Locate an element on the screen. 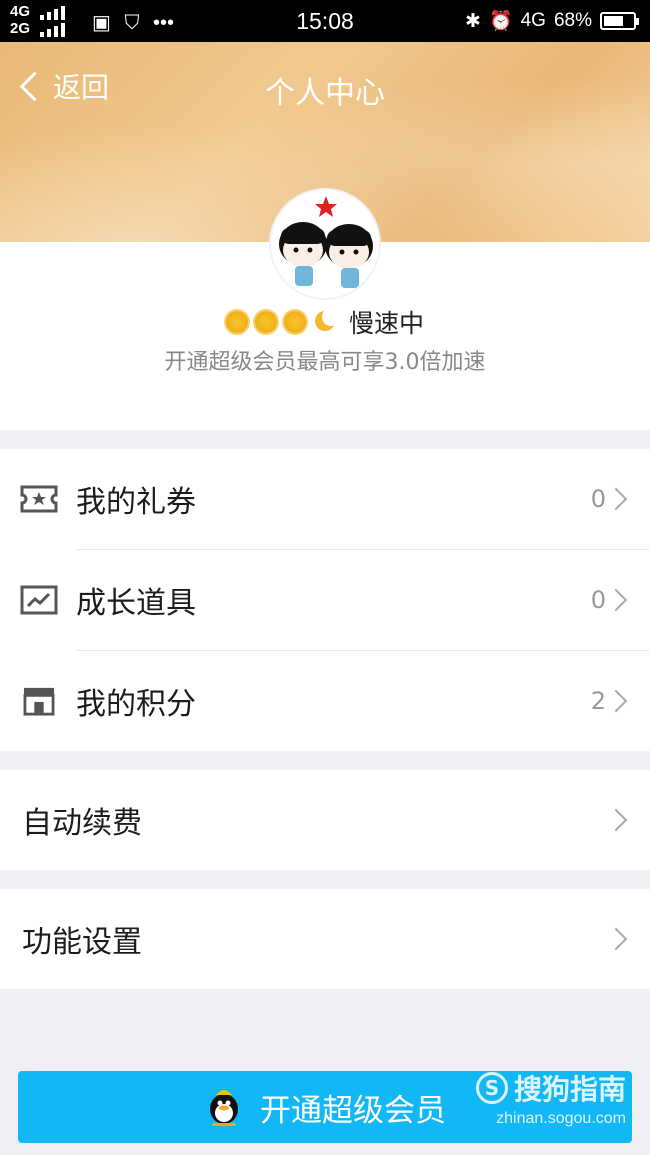  moon-icon is located at coordinates (326, 320).